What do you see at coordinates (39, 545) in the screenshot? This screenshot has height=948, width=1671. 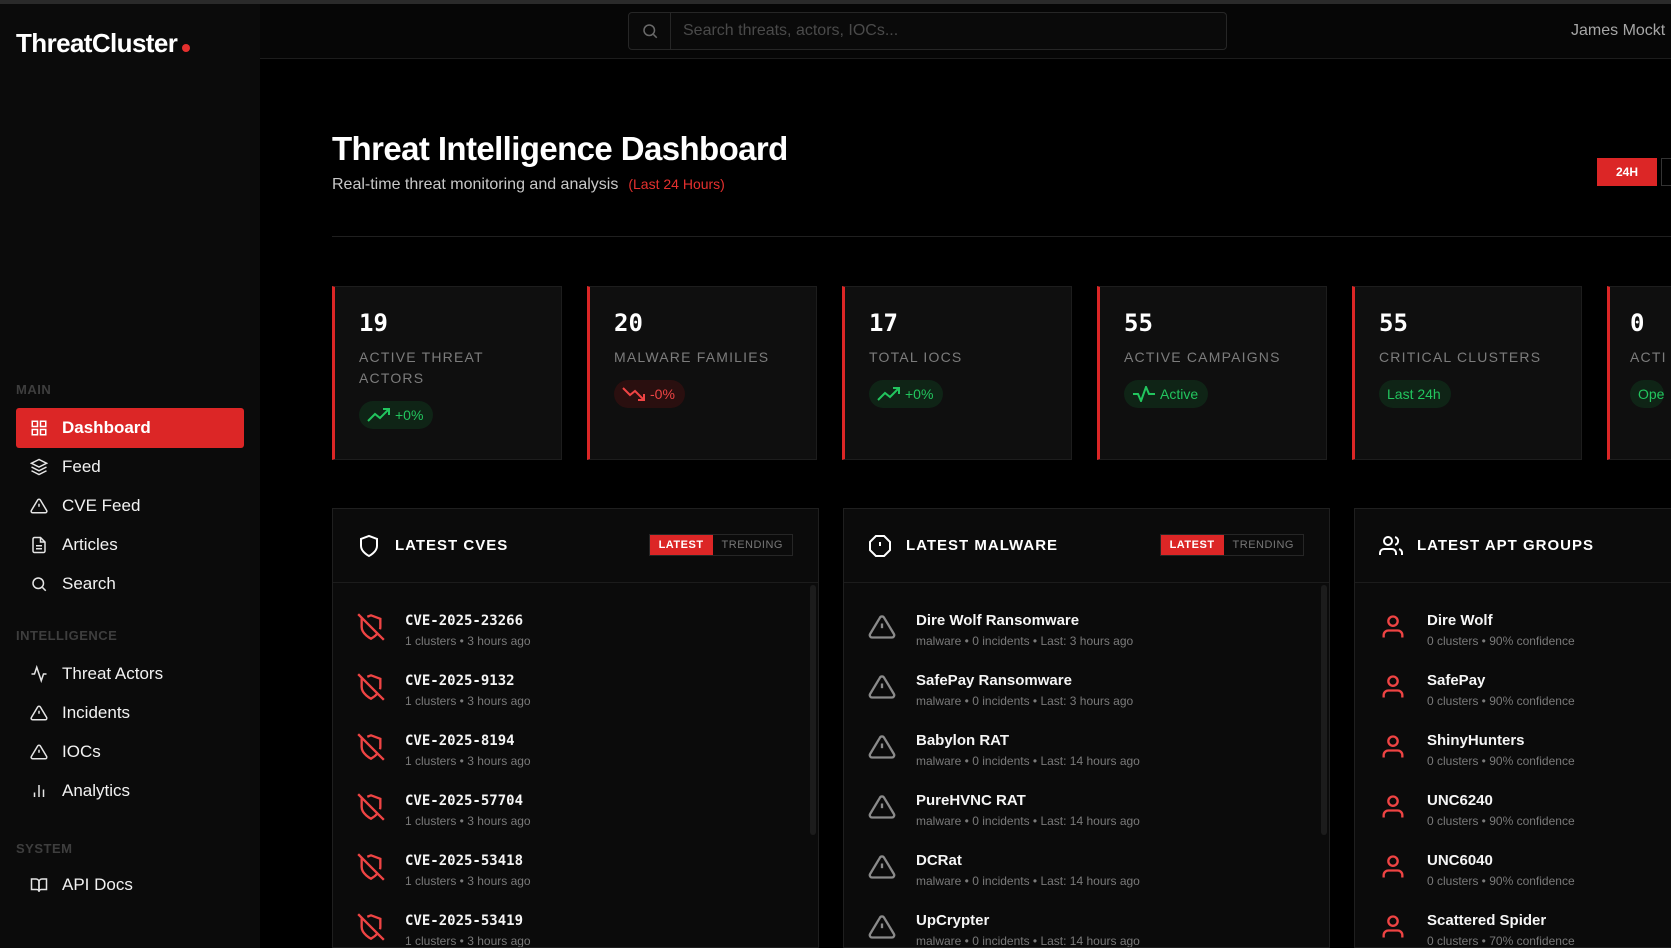 I see `document-icon` at bounding box center [39, 545].